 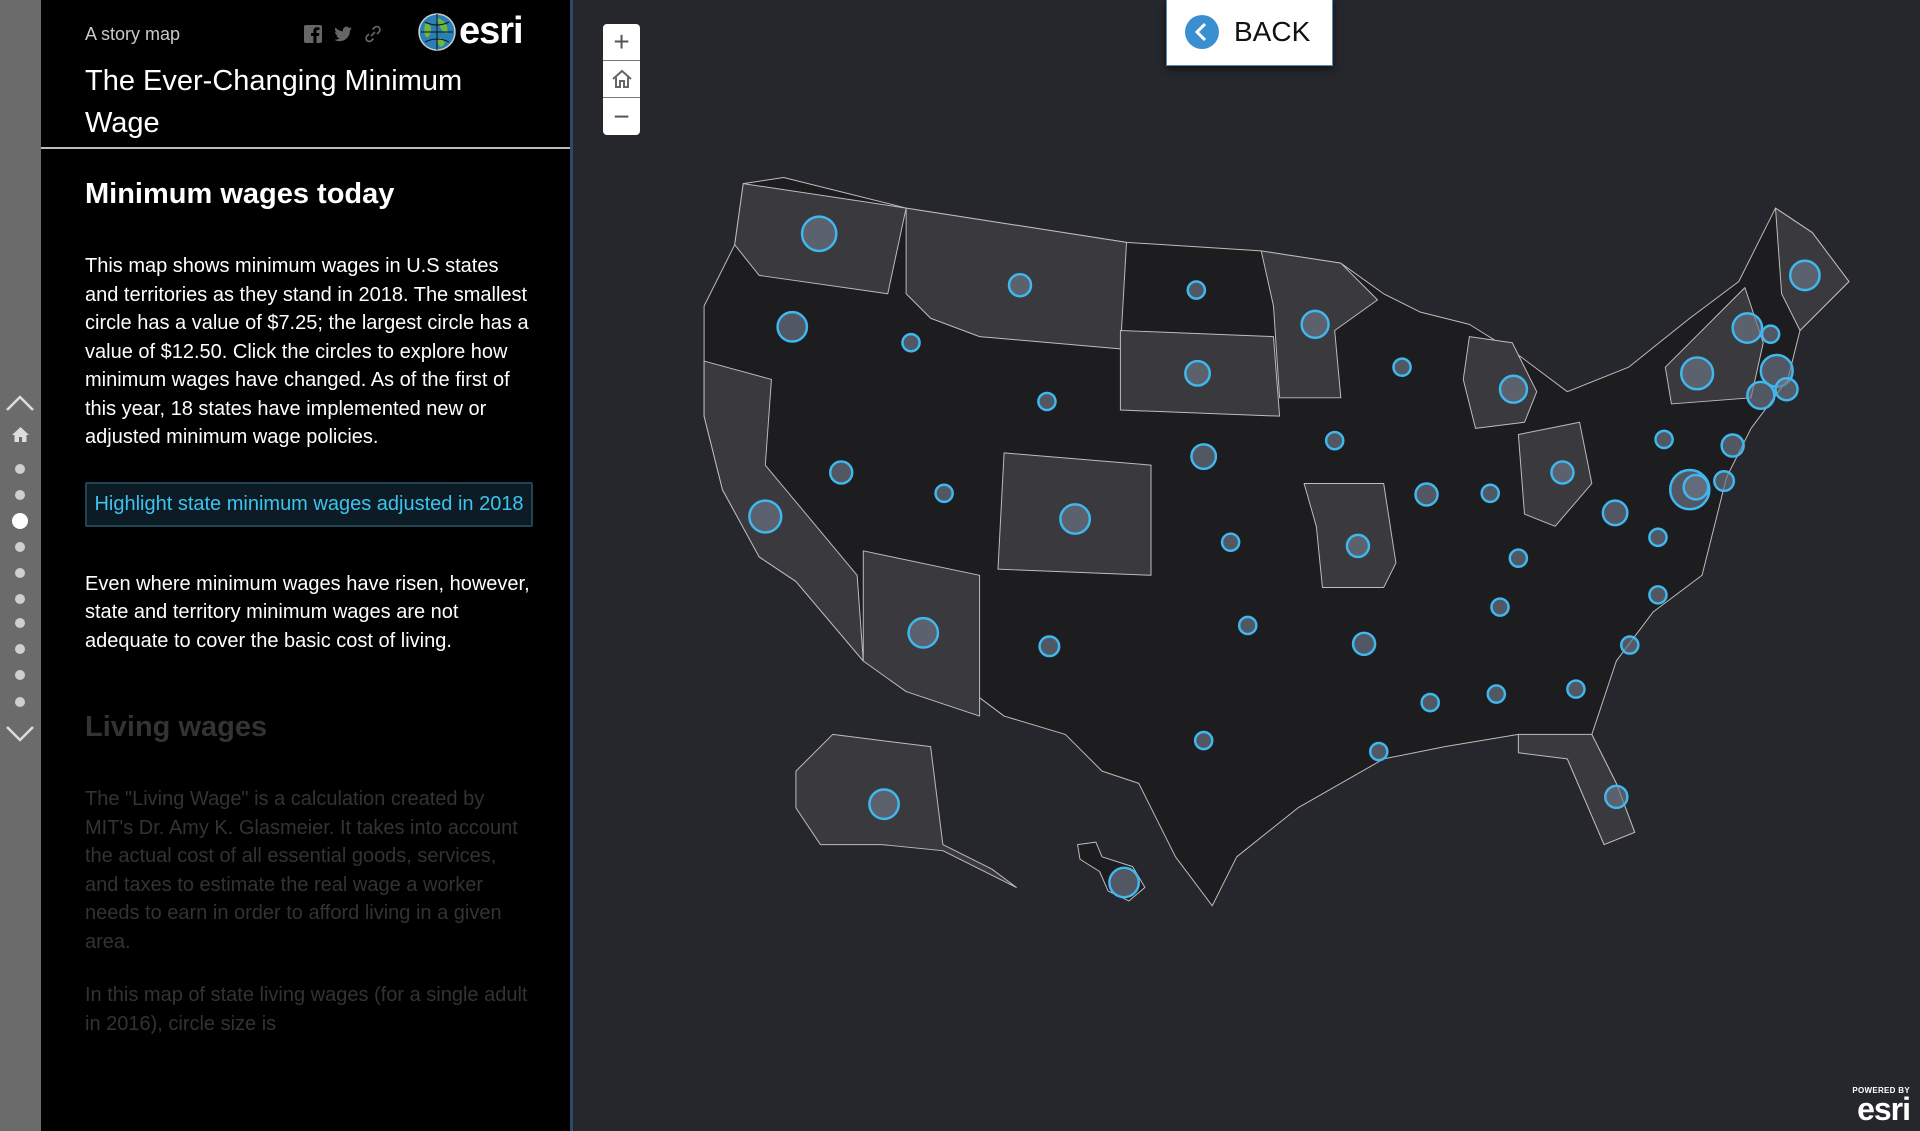 I want to click on facebook-icon, so click(x=313, y=34).